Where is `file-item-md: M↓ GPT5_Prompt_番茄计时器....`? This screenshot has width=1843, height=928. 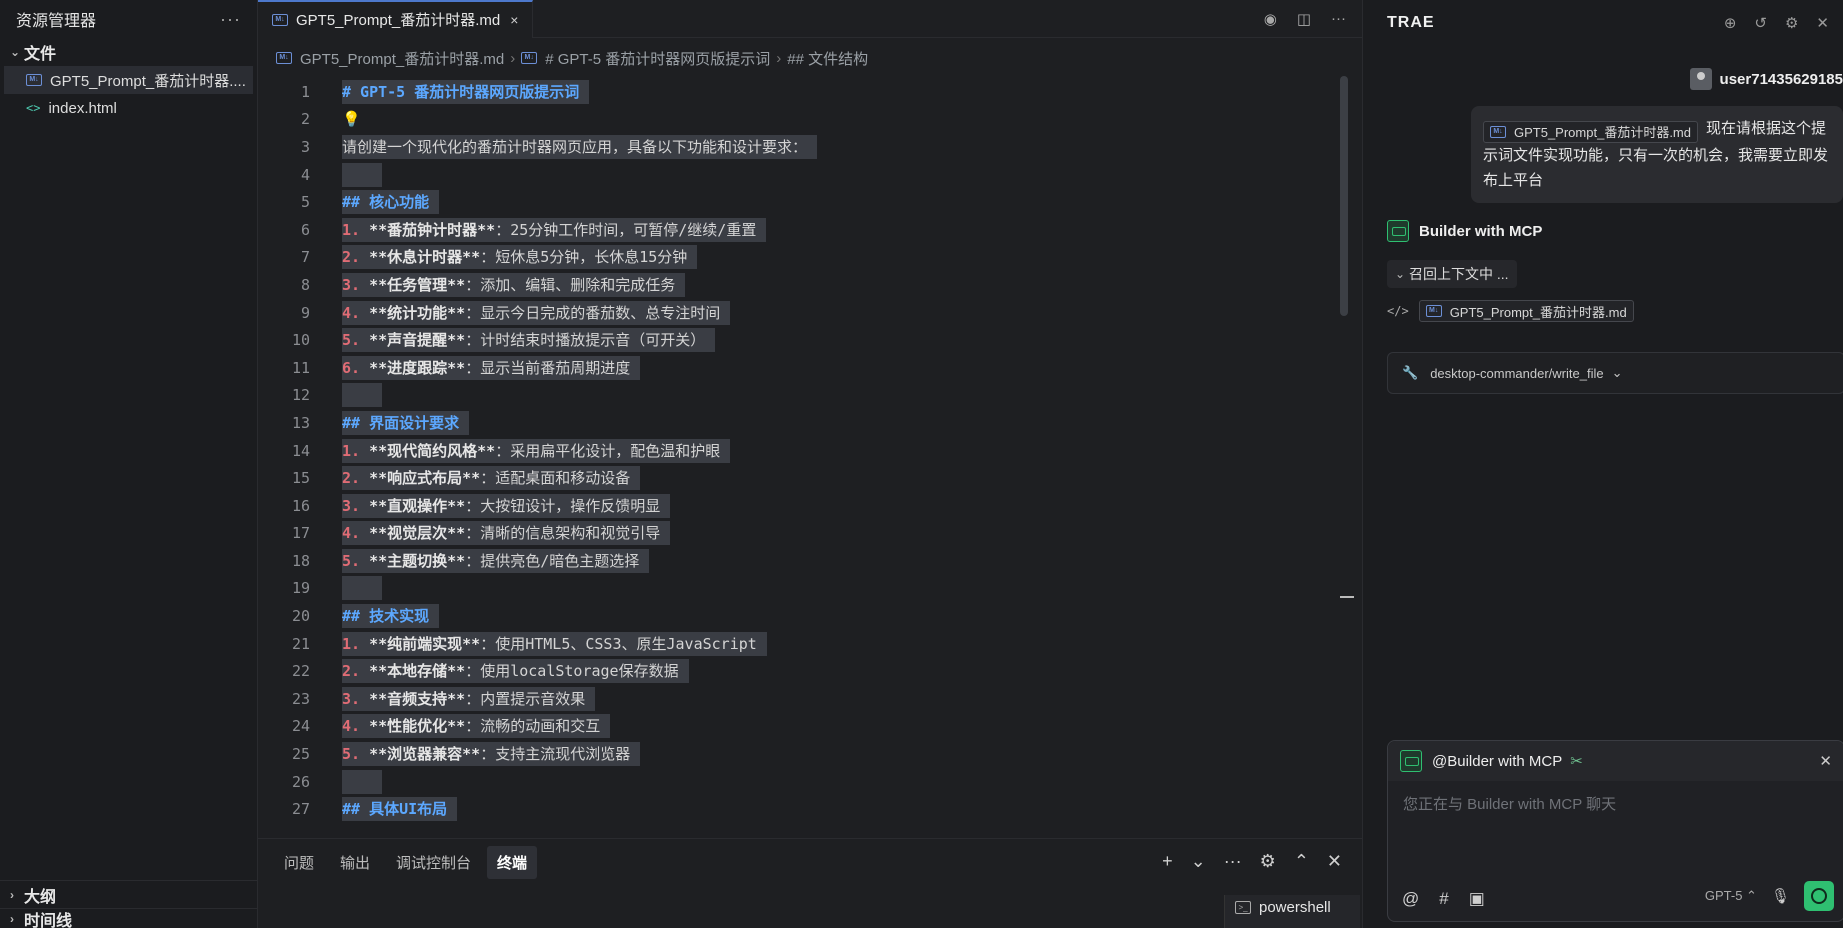 file-item-md: M↓ GPT5_Prompt_番茄计时器.... is located at coordinates (128, 80).